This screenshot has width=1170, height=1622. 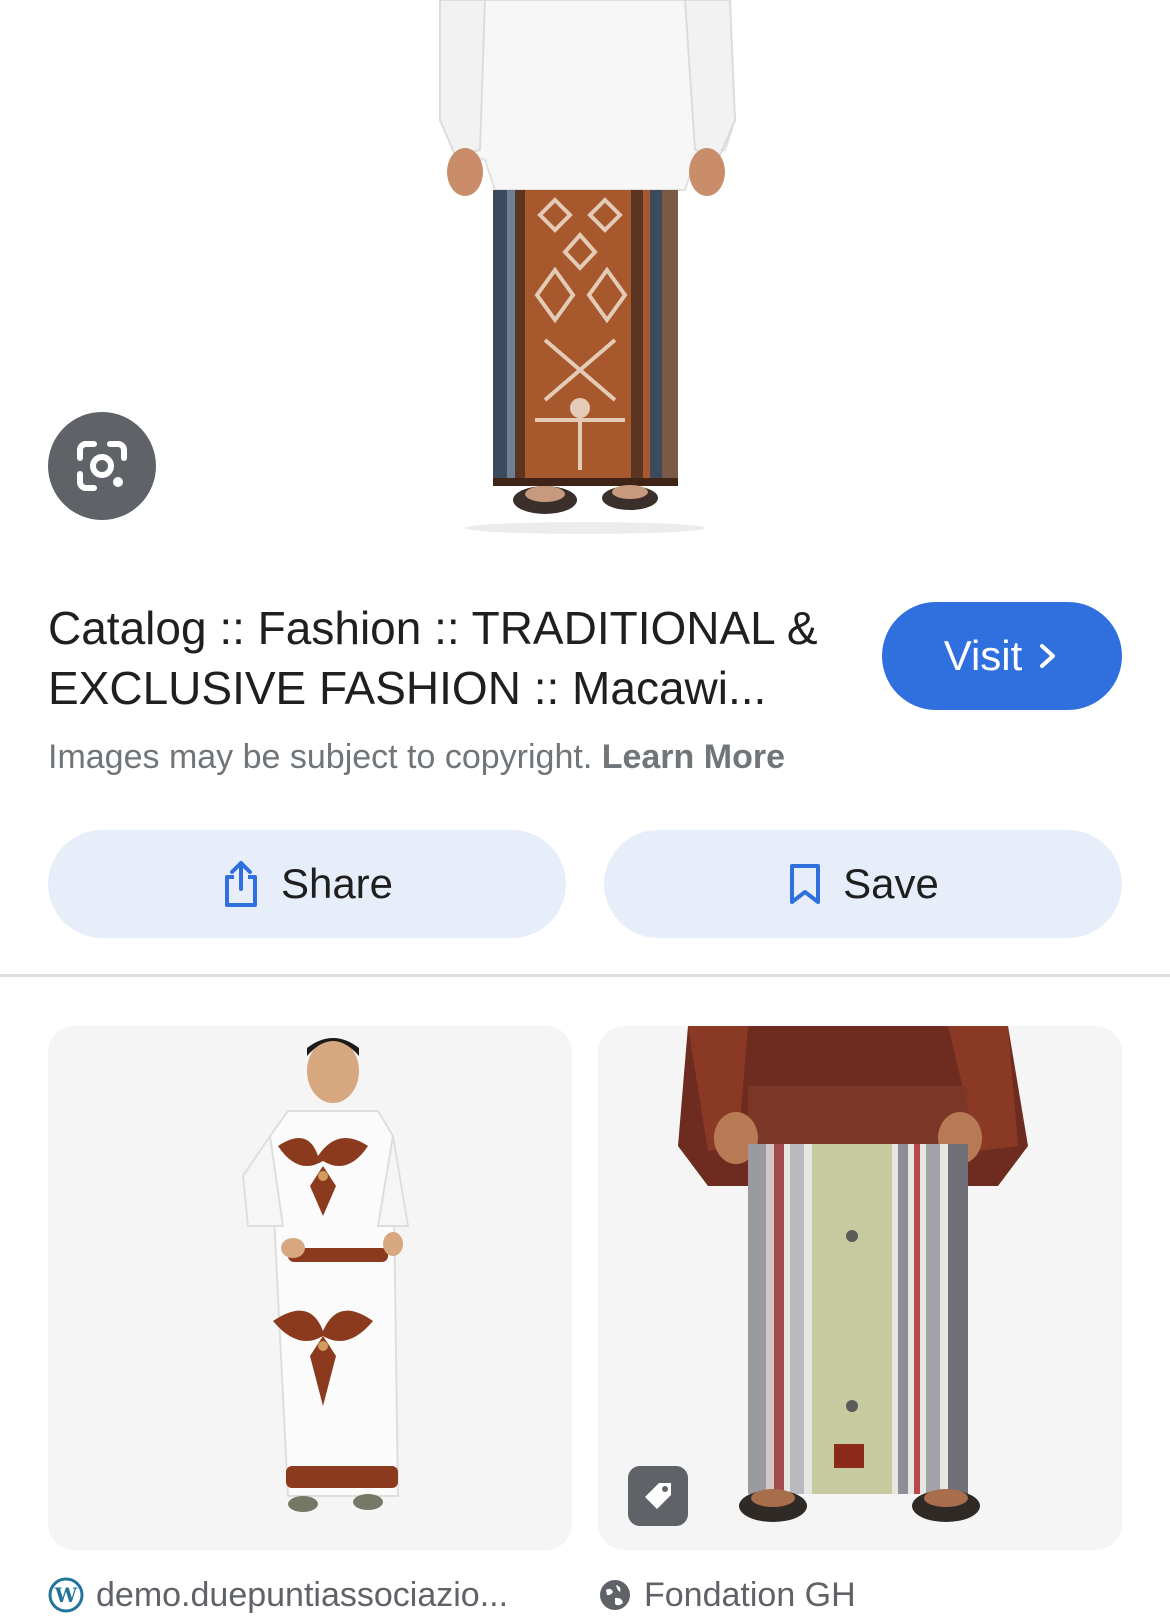 What do you see at coordinates (585, 975) in the screenshot?
I see `section-divider` at bounding box center [585, 975].